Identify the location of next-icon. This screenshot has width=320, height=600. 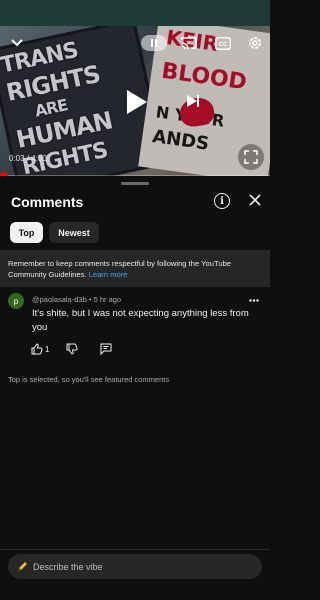
(193, 101).